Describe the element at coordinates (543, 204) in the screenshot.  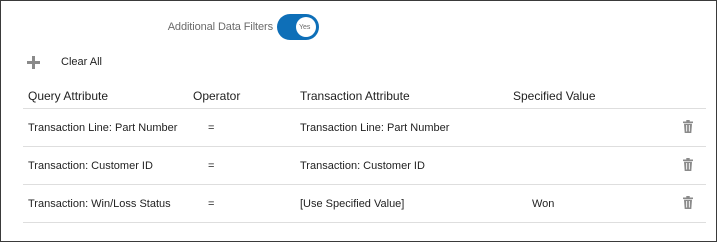
I see `specified-value-cell: Won` at that location.